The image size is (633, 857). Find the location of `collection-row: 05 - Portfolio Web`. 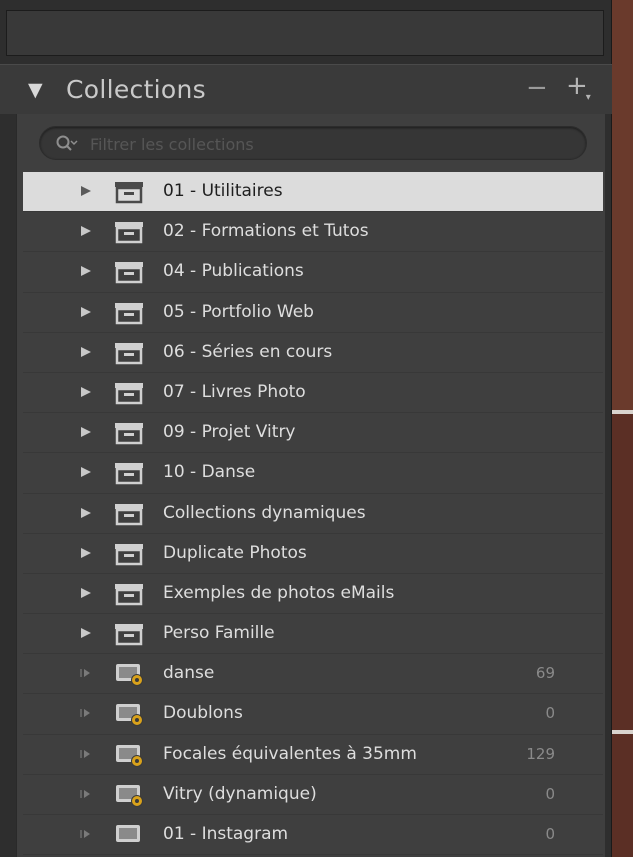

collection-row: 05 - Portfolio Web is located at coordinates (313, 313).